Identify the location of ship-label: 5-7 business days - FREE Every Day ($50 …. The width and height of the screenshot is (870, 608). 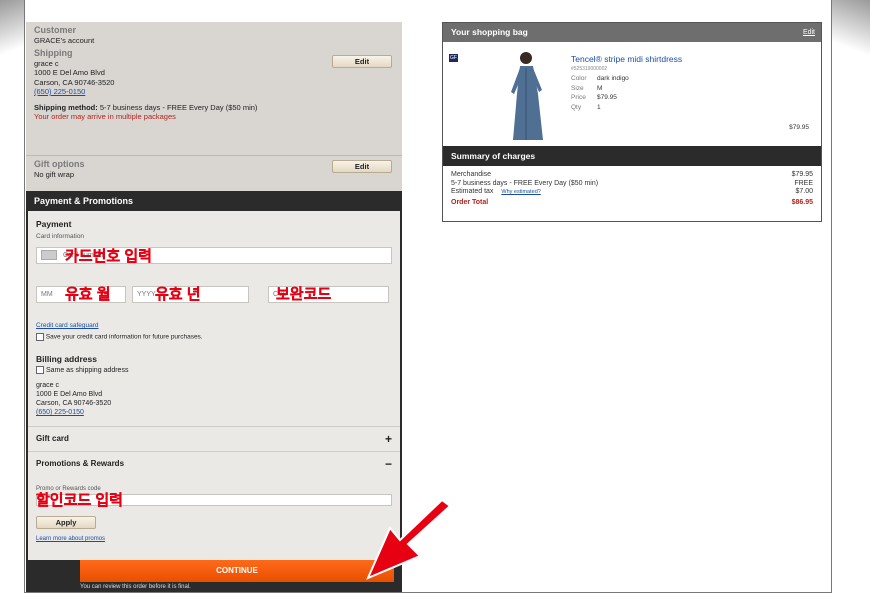
(525, 183).